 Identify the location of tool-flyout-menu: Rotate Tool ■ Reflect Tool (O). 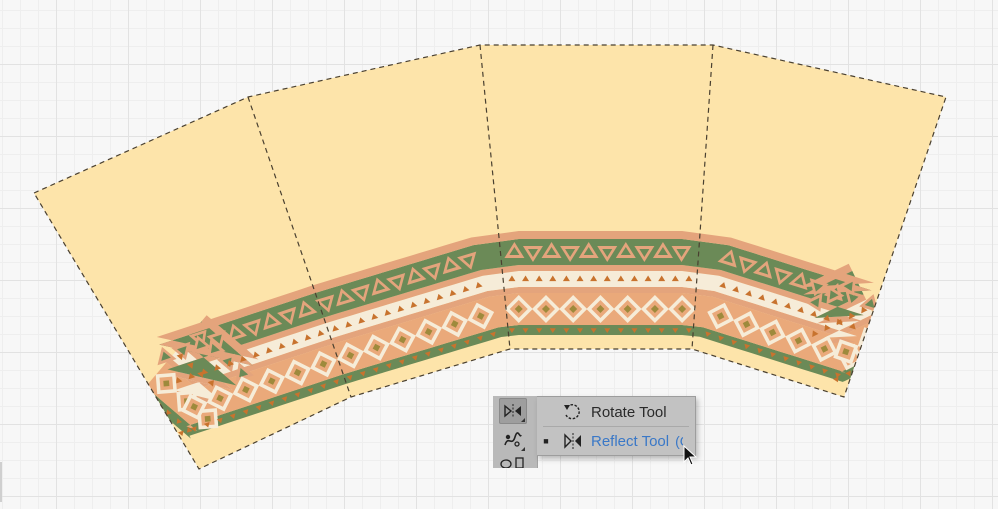
(616, 426).